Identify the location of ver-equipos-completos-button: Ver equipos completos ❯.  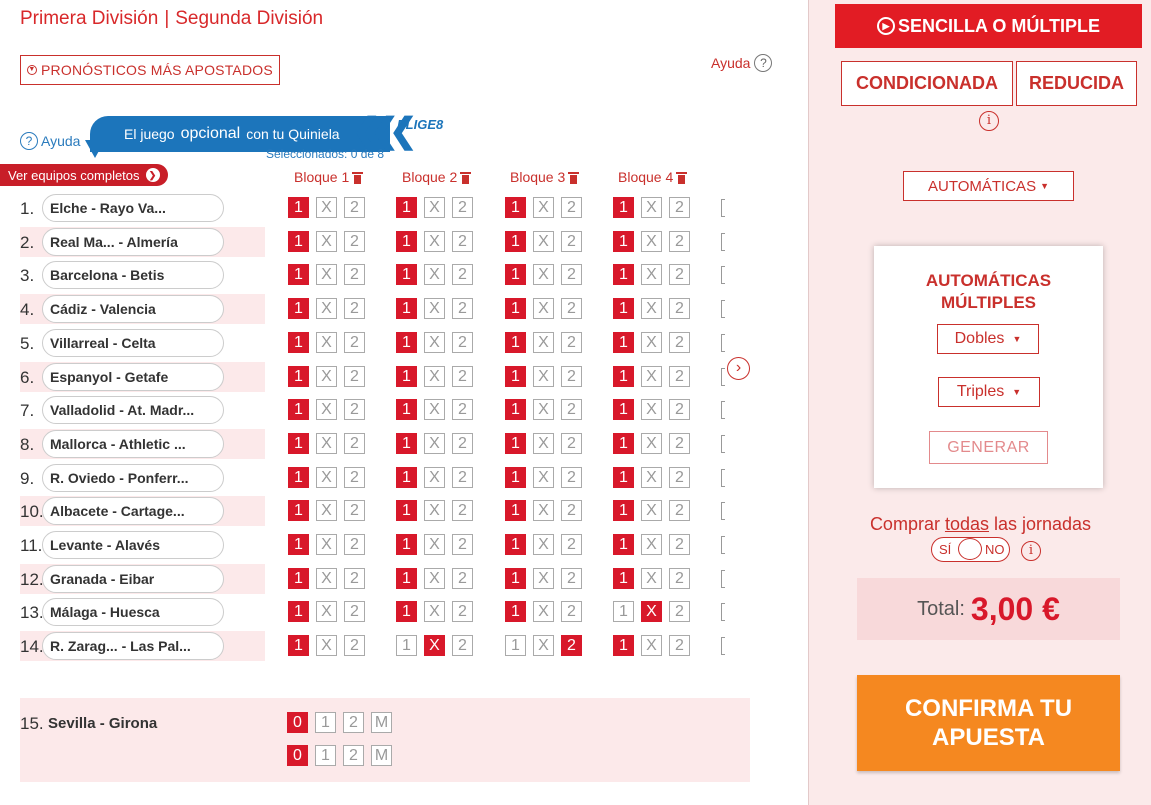
(84, 175).